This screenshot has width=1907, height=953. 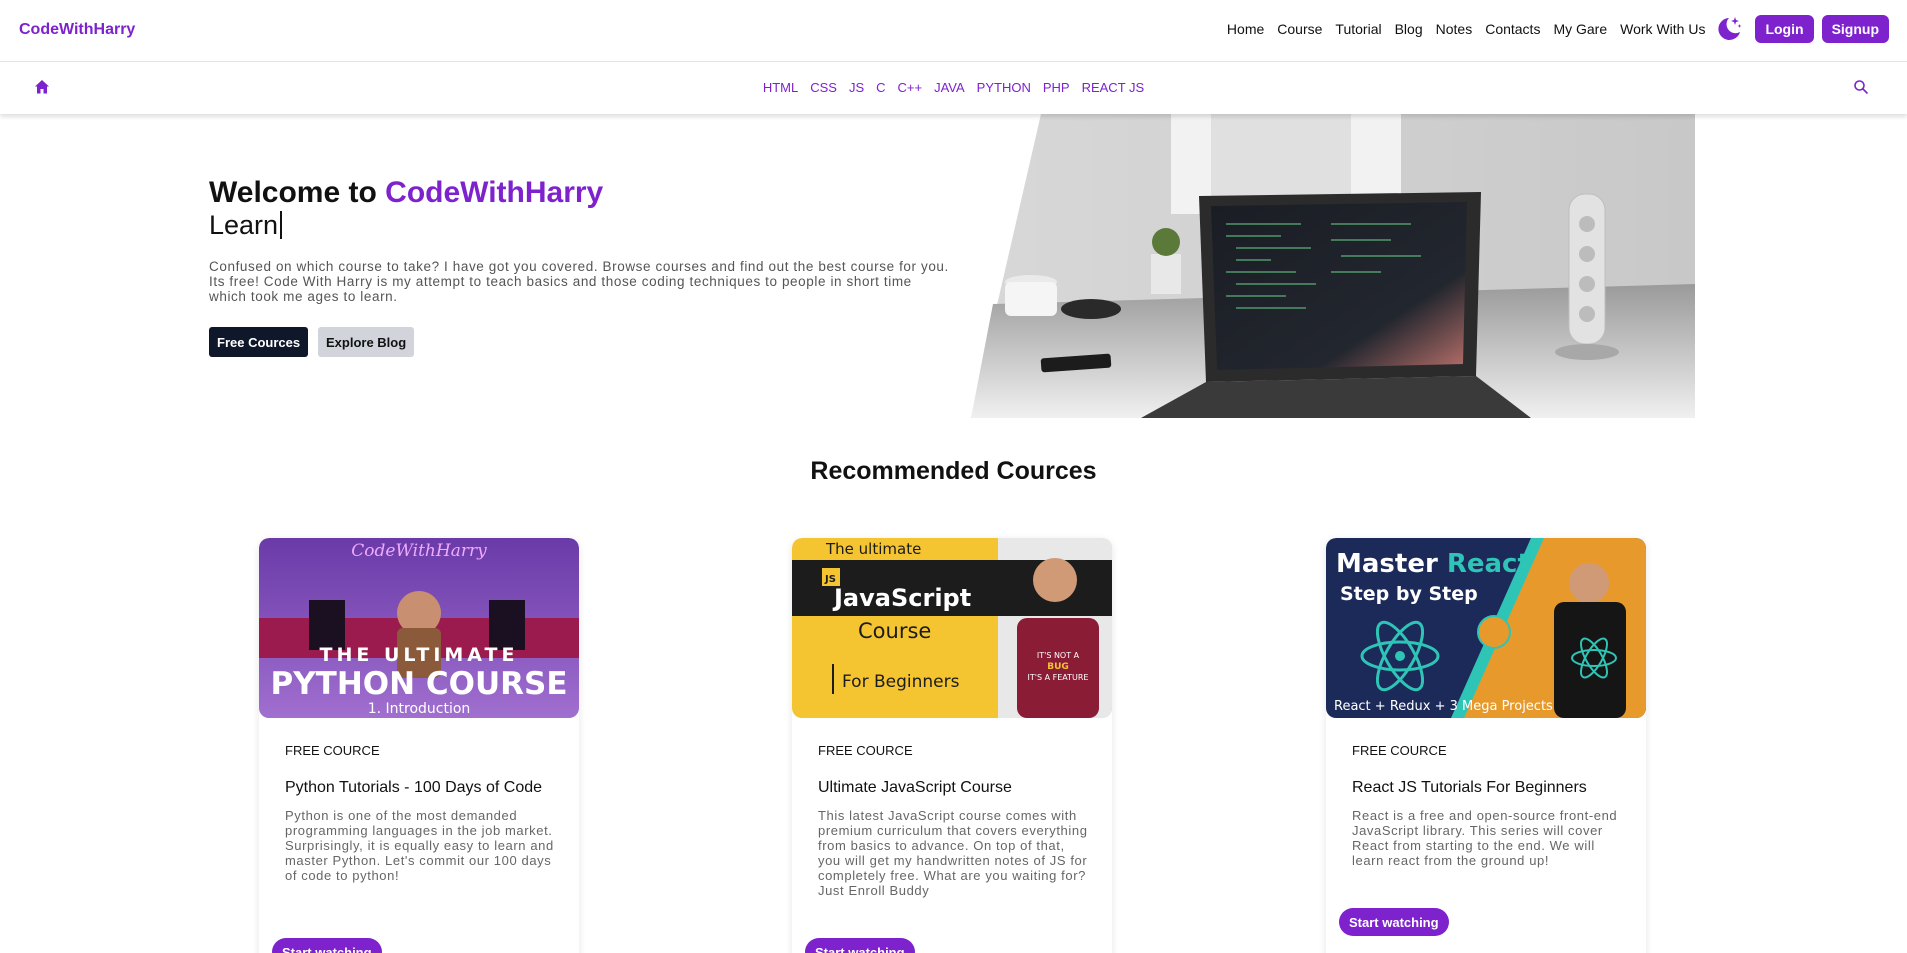 I want to click on nav-blog: Blog, so click(x=1409, y=29).